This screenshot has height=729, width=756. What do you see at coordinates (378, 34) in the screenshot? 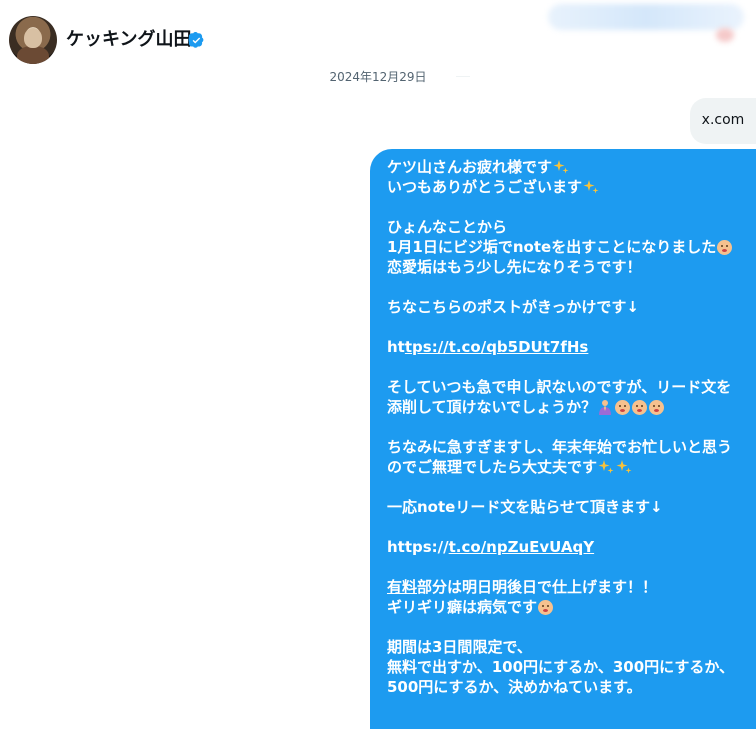
I see `conversation-header: ケッキング山田` at bounding box center [378, 34].